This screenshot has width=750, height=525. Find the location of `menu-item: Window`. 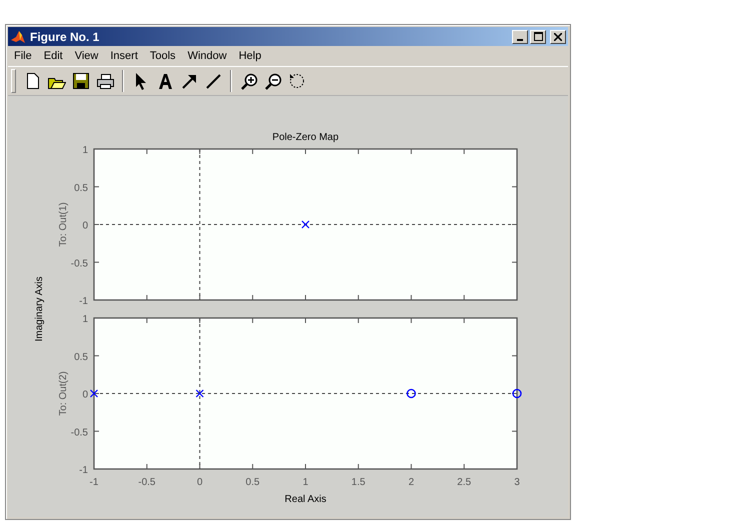

menu-item: Window is located at coordinates (207, 56).